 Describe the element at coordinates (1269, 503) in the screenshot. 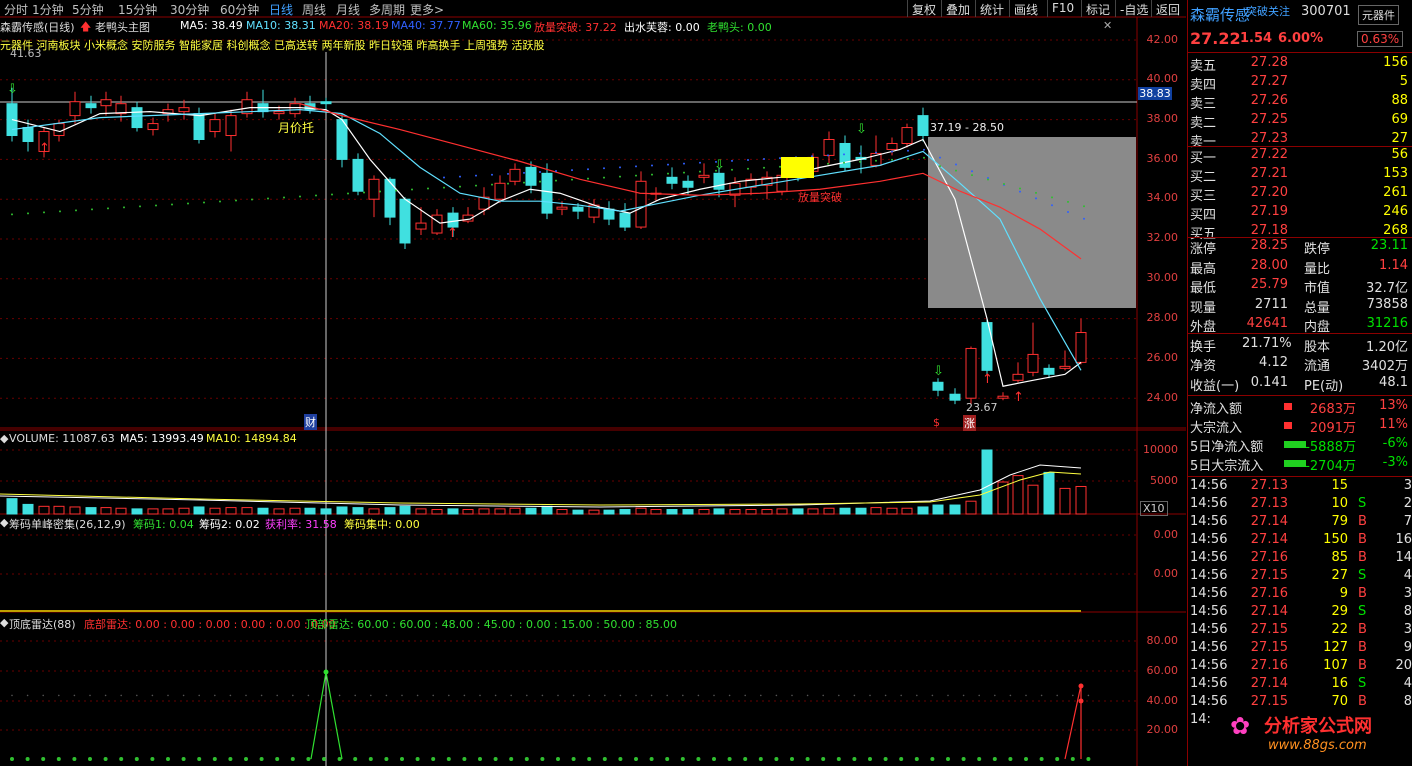

I see `tick-price: 27.13` at that location.